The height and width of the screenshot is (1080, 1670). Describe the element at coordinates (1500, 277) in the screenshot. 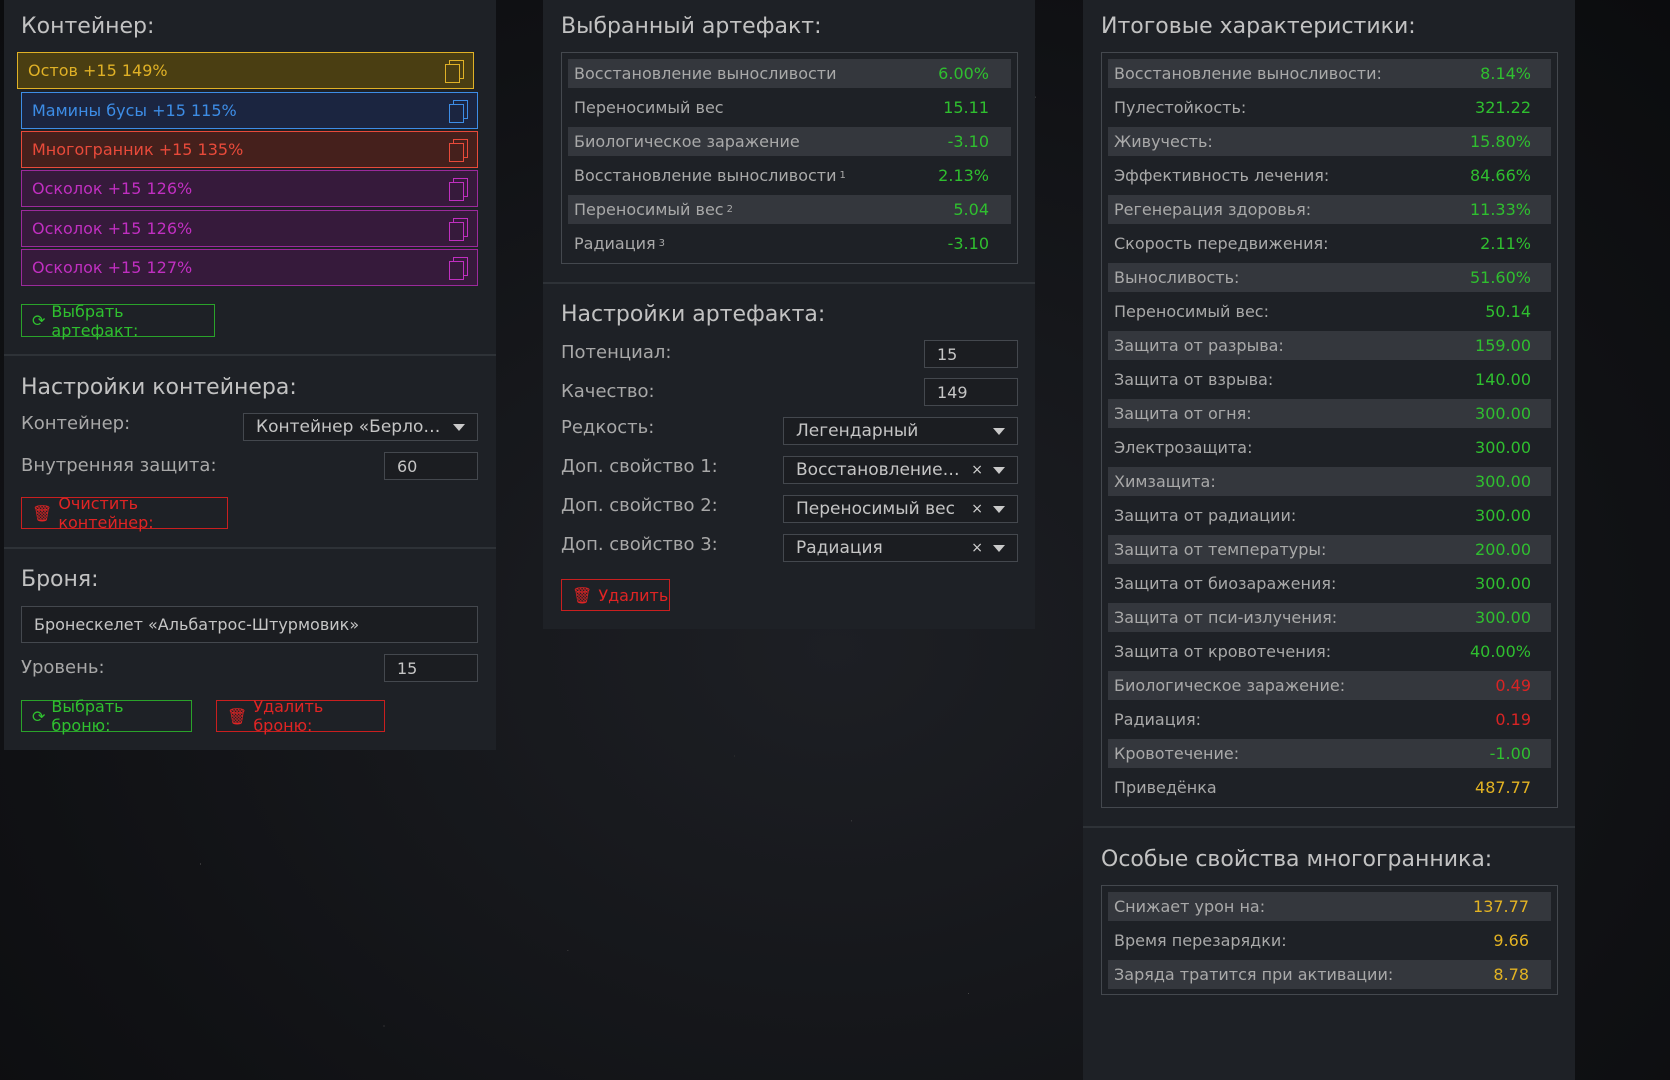

I see `total-value: 51.60%` at that location.